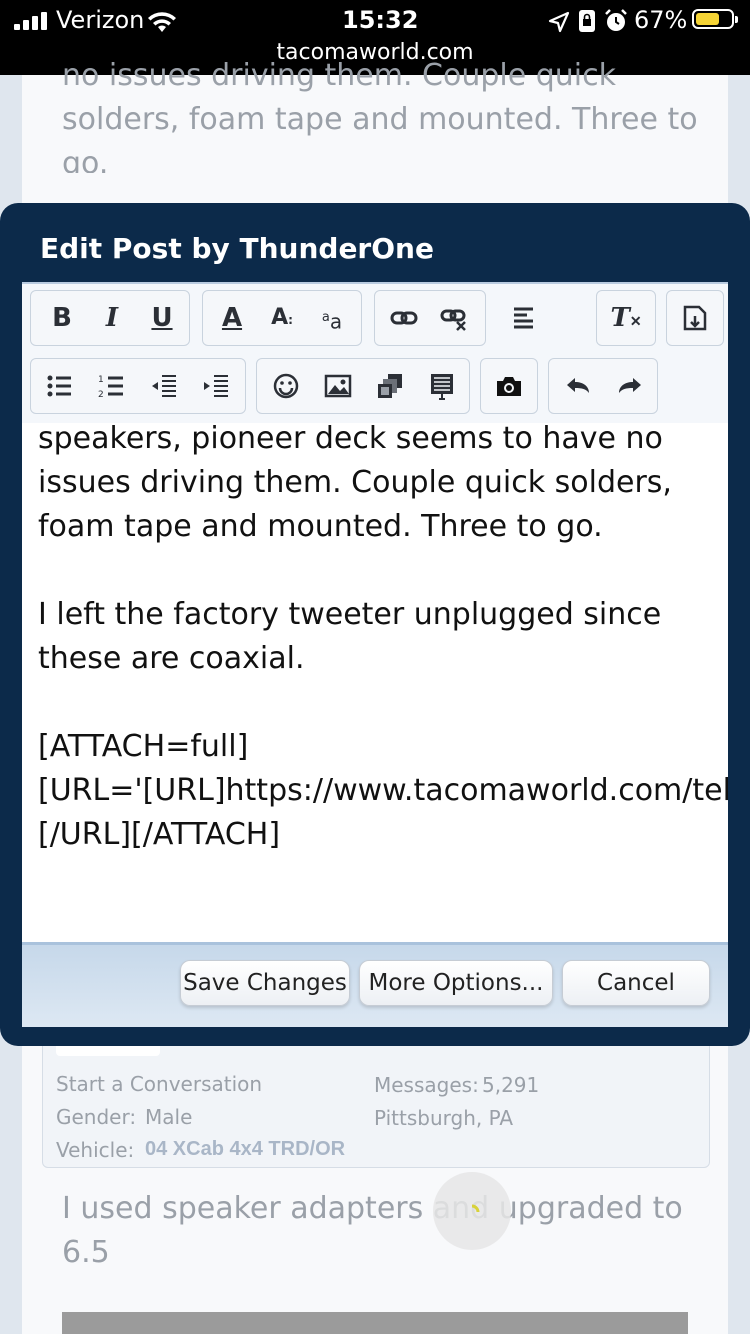 The height and width of the screenshot is (1334, 750). Describe the element at coordinates (159, 1084) in the screenshot. I see `start-conversation-link: Start a Conversation` at that location.